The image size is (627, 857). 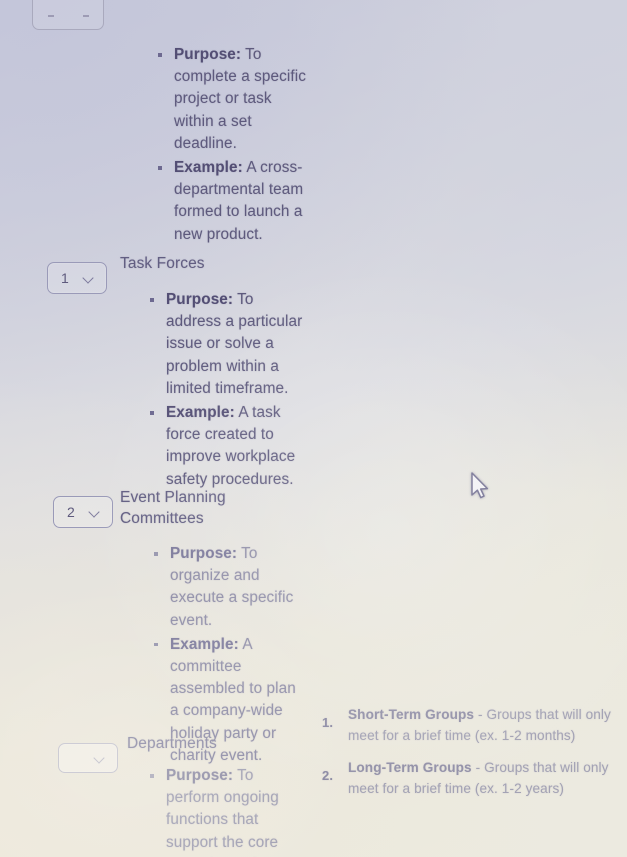 I want to click on dropdown-task-forces: 1, so click(x=77, y=278).